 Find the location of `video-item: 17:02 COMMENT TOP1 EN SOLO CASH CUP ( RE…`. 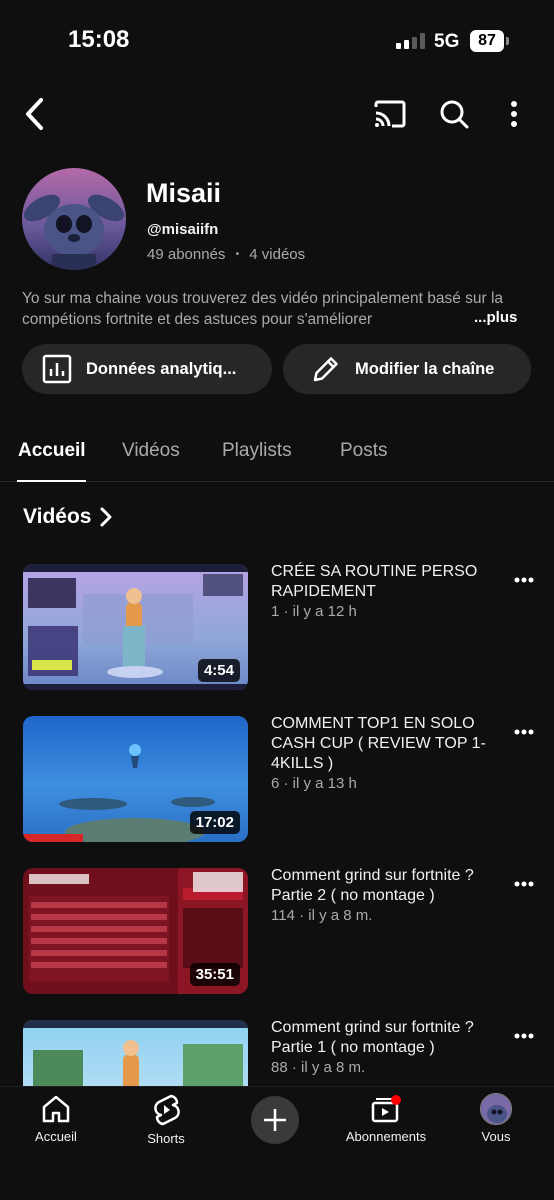

video-item: 17:02 COMMENT TOP1 EN SOLO CASH CUP ( RE… is located at coordinates (277, 780).